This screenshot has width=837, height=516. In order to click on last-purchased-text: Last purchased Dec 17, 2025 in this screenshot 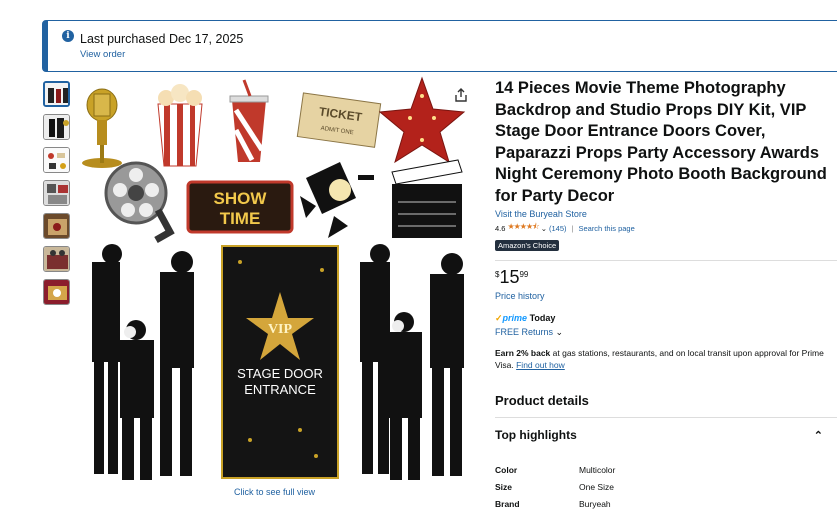, I will do `click(162, 39)`.